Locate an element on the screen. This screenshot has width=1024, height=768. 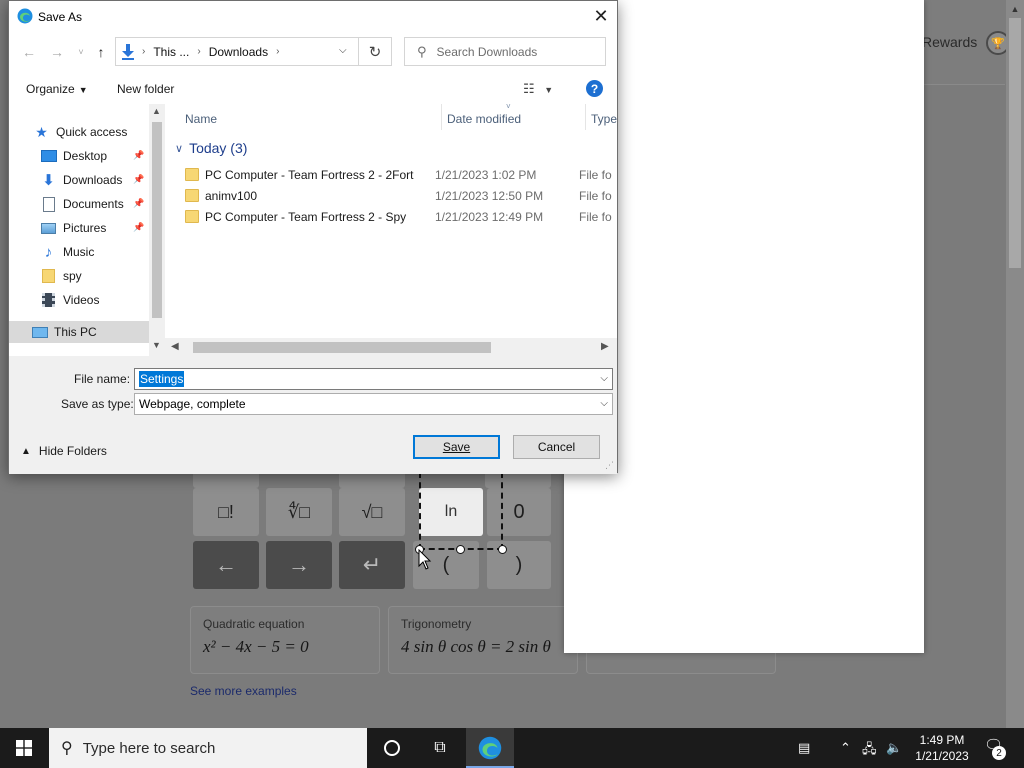
scroll-right-icon: ▶ is located at coordinates (605, 346).